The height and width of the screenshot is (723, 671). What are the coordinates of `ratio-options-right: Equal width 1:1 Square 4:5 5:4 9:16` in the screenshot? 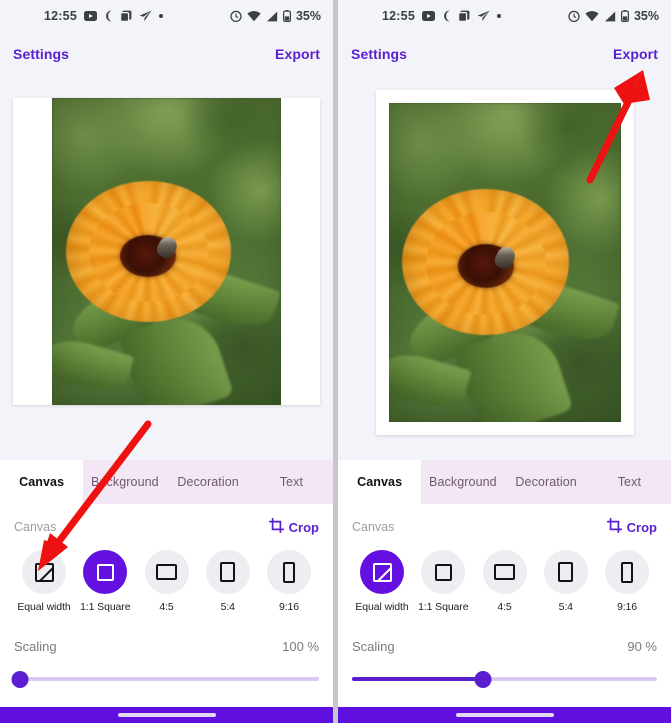 It's located at (504, 581).